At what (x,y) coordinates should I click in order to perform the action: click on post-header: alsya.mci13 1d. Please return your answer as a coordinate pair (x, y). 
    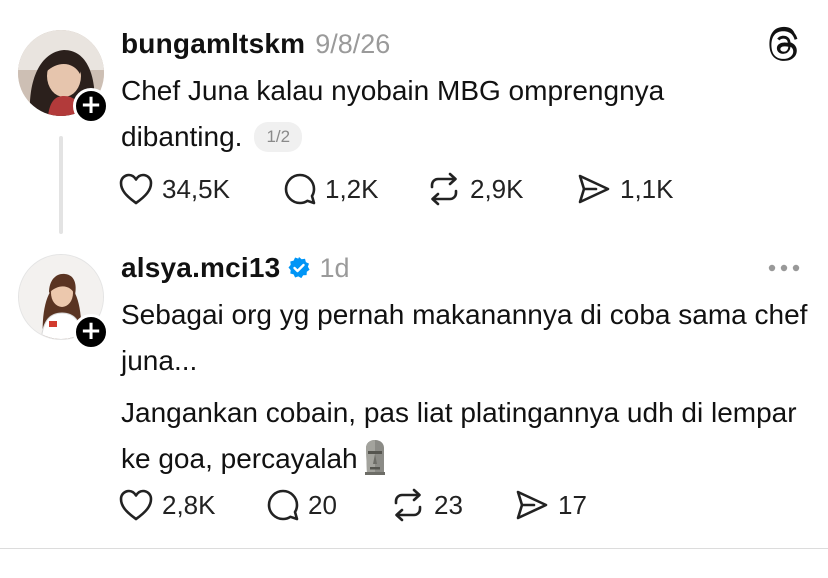
    Looking at the image, I should click on (235, 268).